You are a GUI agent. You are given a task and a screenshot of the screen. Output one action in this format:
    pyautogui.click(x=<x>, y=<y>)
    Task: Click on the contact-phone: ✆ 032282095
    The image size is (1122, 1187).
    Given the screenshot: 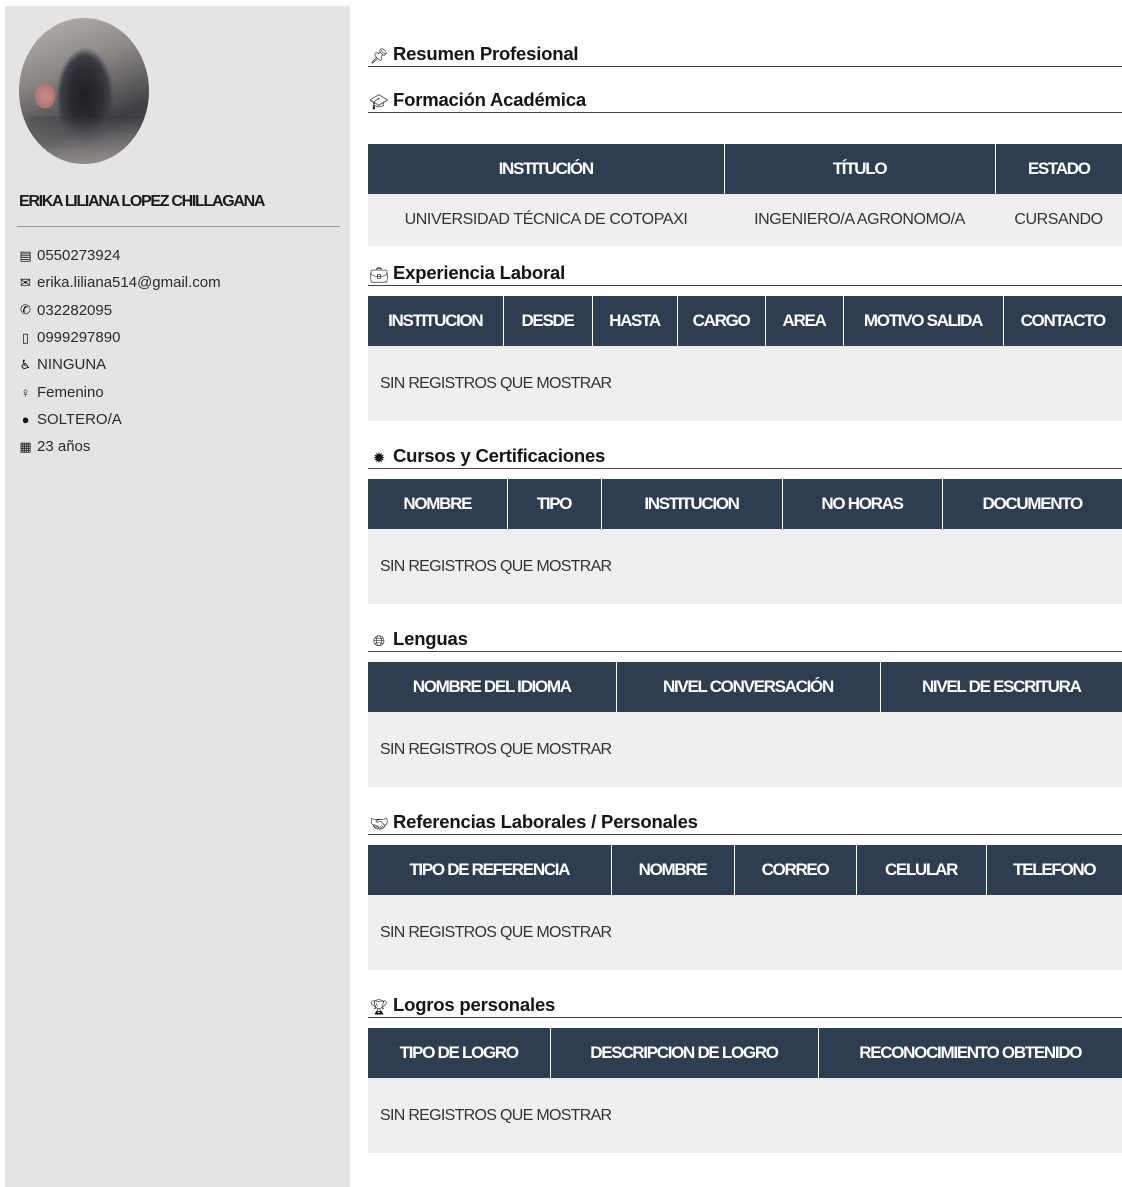 What is the action you would take?
    pyautogui.click(x=119, y=310)
    